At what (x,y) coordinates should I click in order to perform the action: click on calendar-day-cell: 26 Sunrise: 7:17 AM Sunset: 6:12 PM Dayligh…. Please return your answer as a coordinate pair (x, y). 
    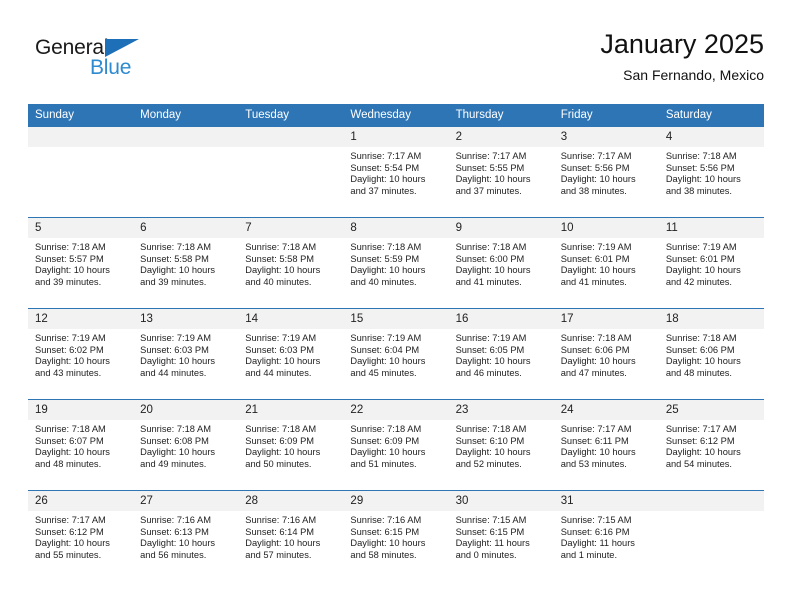
    Looking at the image, I should click on (81, 535).